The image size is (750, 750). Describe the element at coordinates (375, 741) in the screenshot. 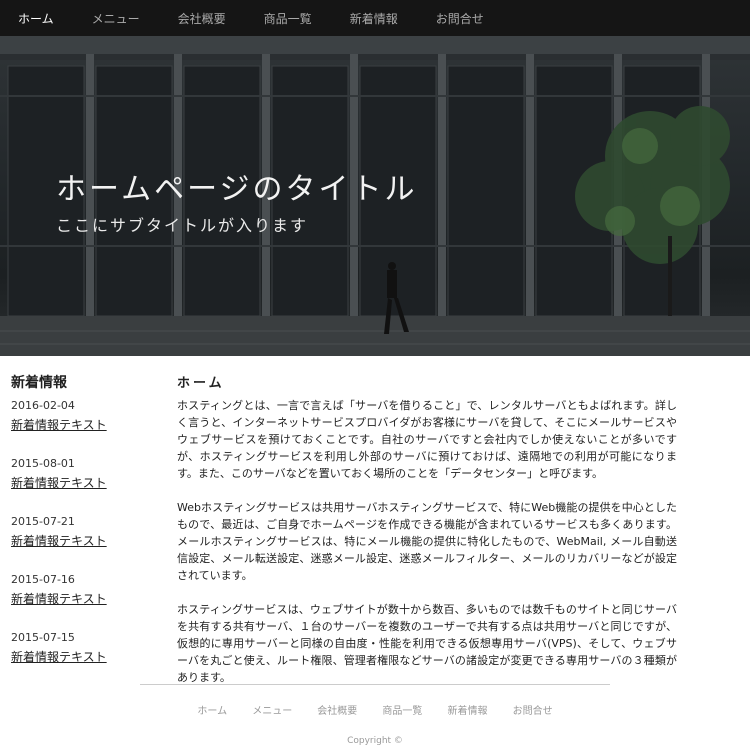

I see `copyright: Copyright ©` at that location.